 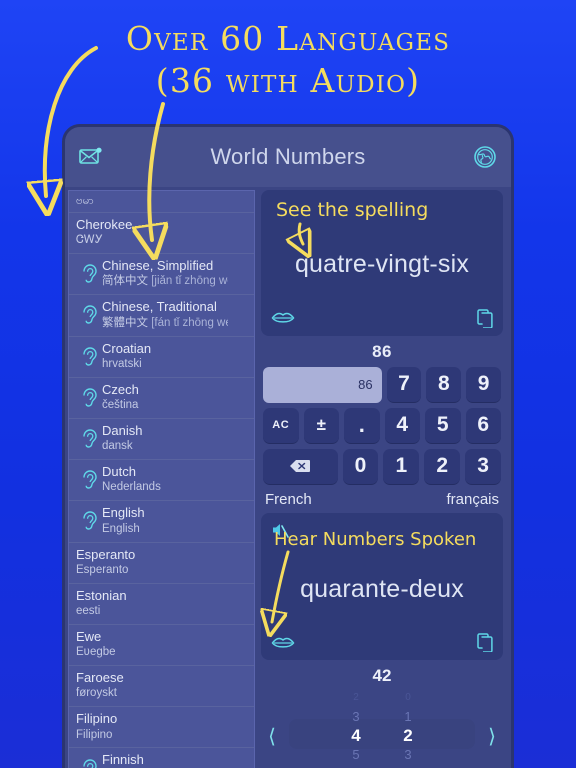 What do you see at coordinates (288, 81) in the screenshot?
I see `promo-headline-line2: (36 with Audio)` at bounding box center [288, 81].